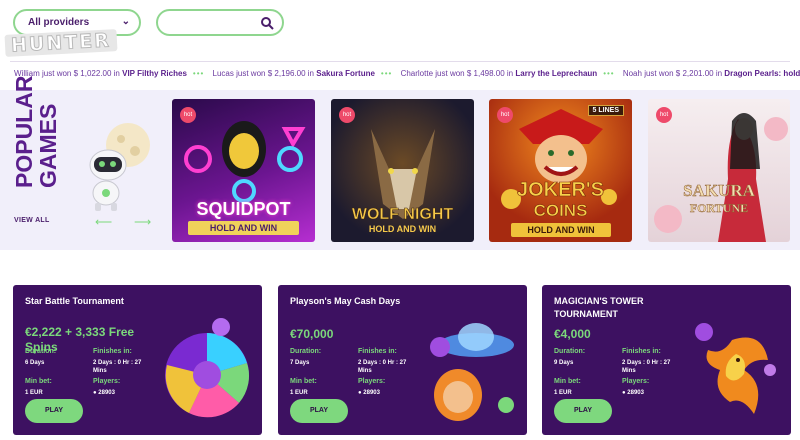 Image resolution: width=800 pixels, height=440 pixels. I want to click on search-icon, so click(267, 23).